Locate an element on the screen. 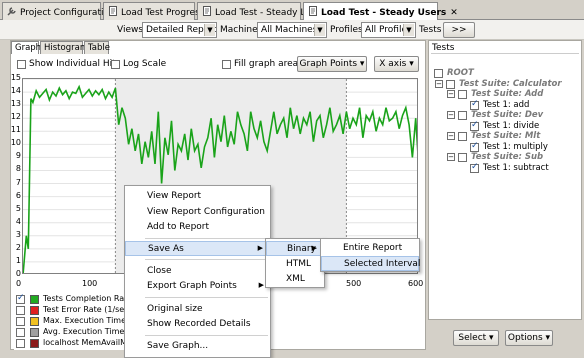  options-button: Options ▾ is located at coordinates (529, 338).